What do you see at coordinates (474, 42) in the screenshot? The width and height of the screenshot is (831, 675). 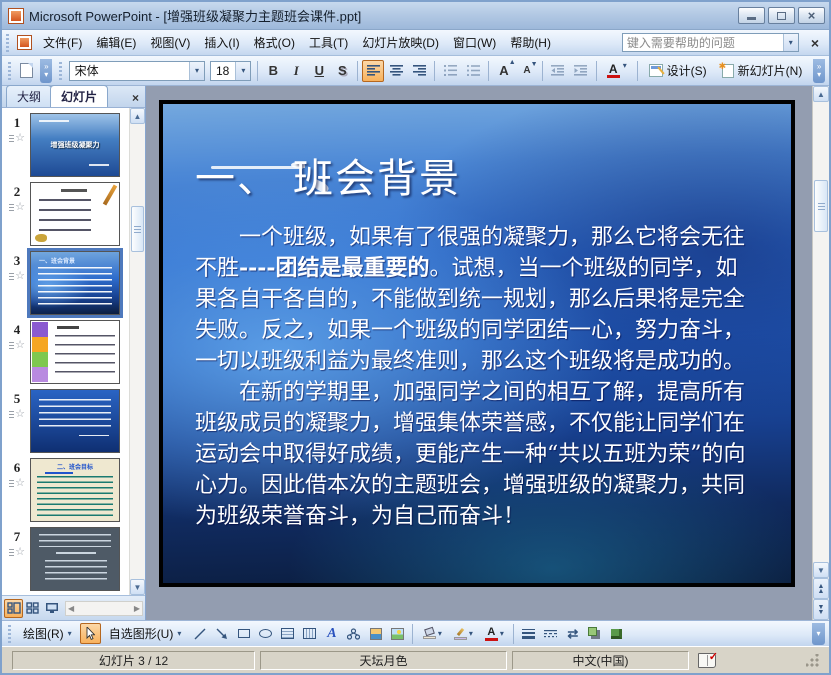 I see `menu-window: 窗口(W)` at bounding box center [474, 42].